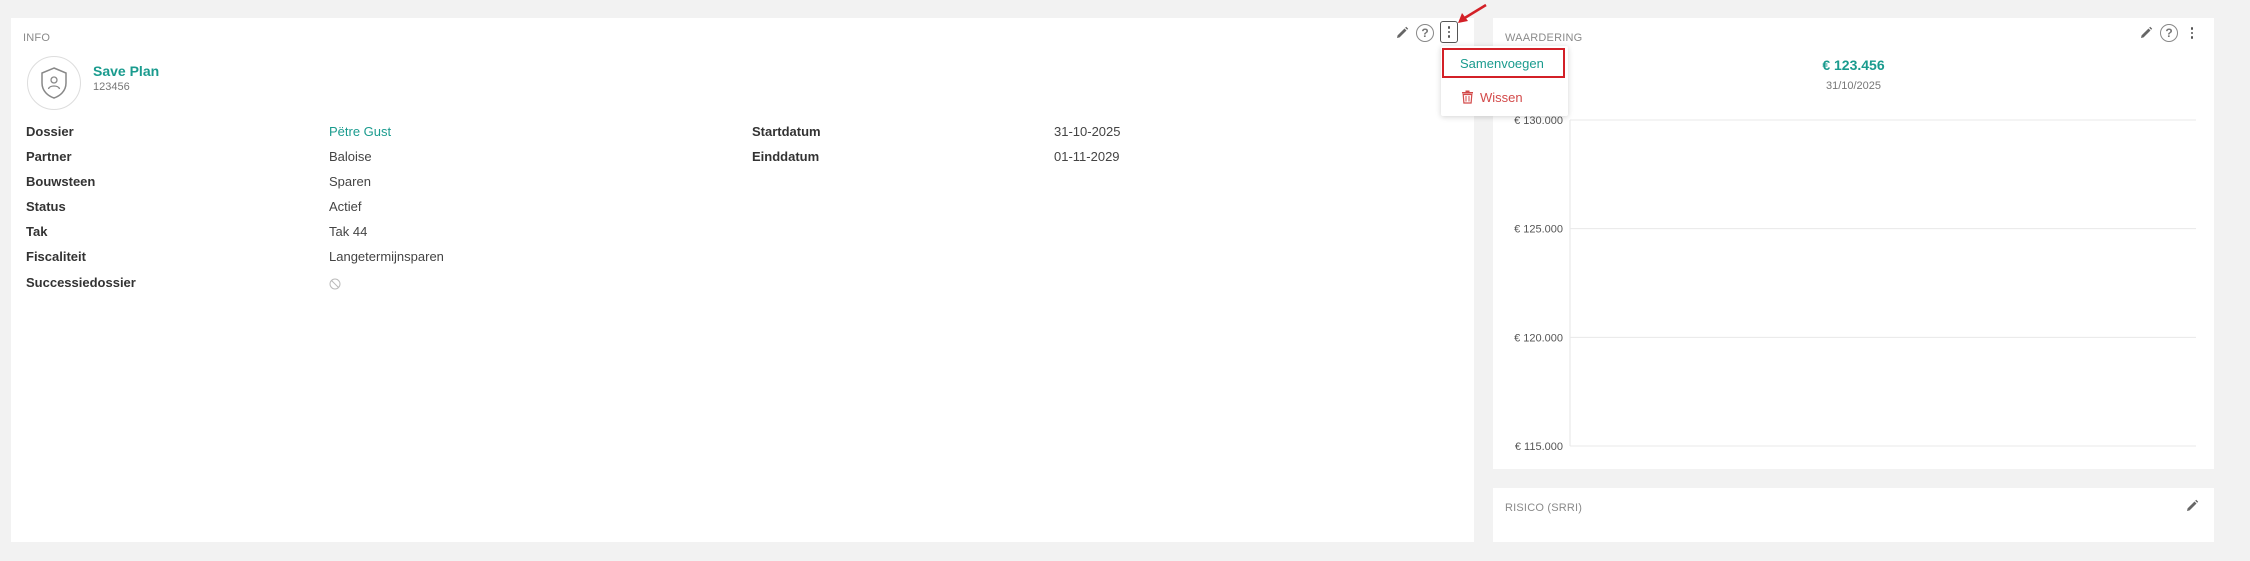 This screenshot has height=561, width=2250. I want to click on annotation-arrow-icon, so click(1472, 13).